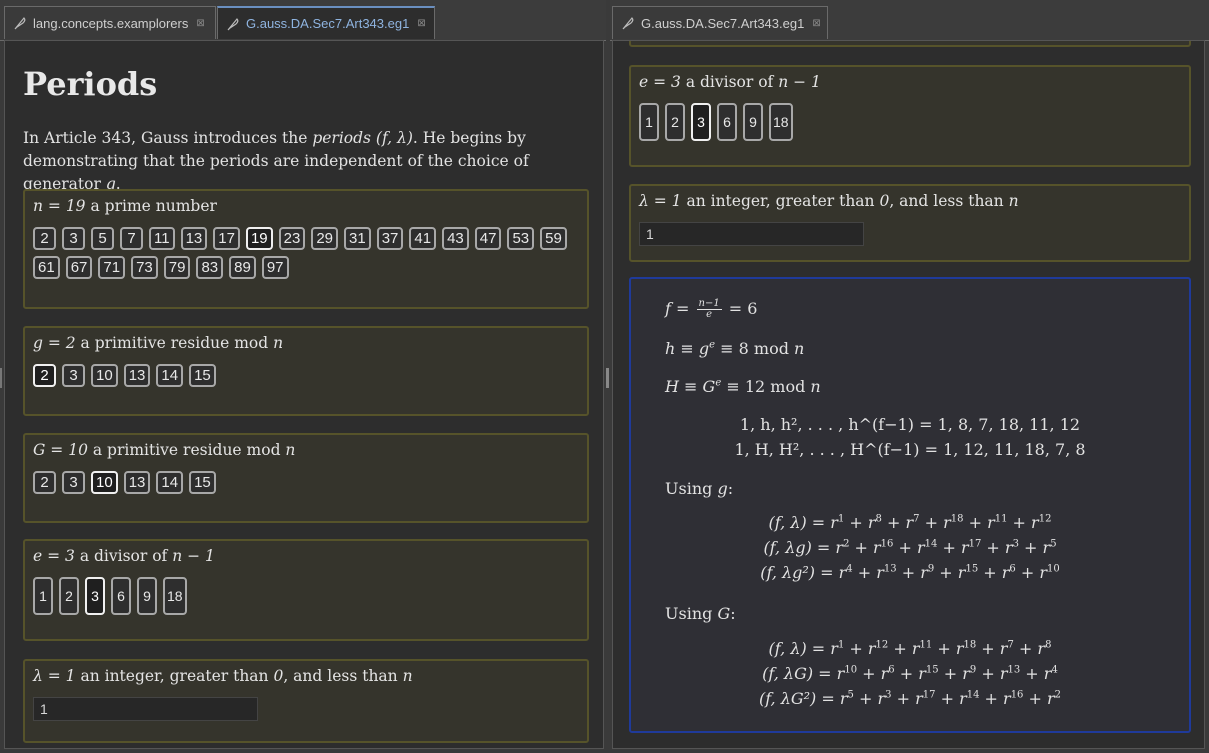 This screenshot has height=753, width=1209. What do you see at coordinates (112, 267) in the screenshot?
I see `option-chip-71: 71` at bounding box center [112, 267].